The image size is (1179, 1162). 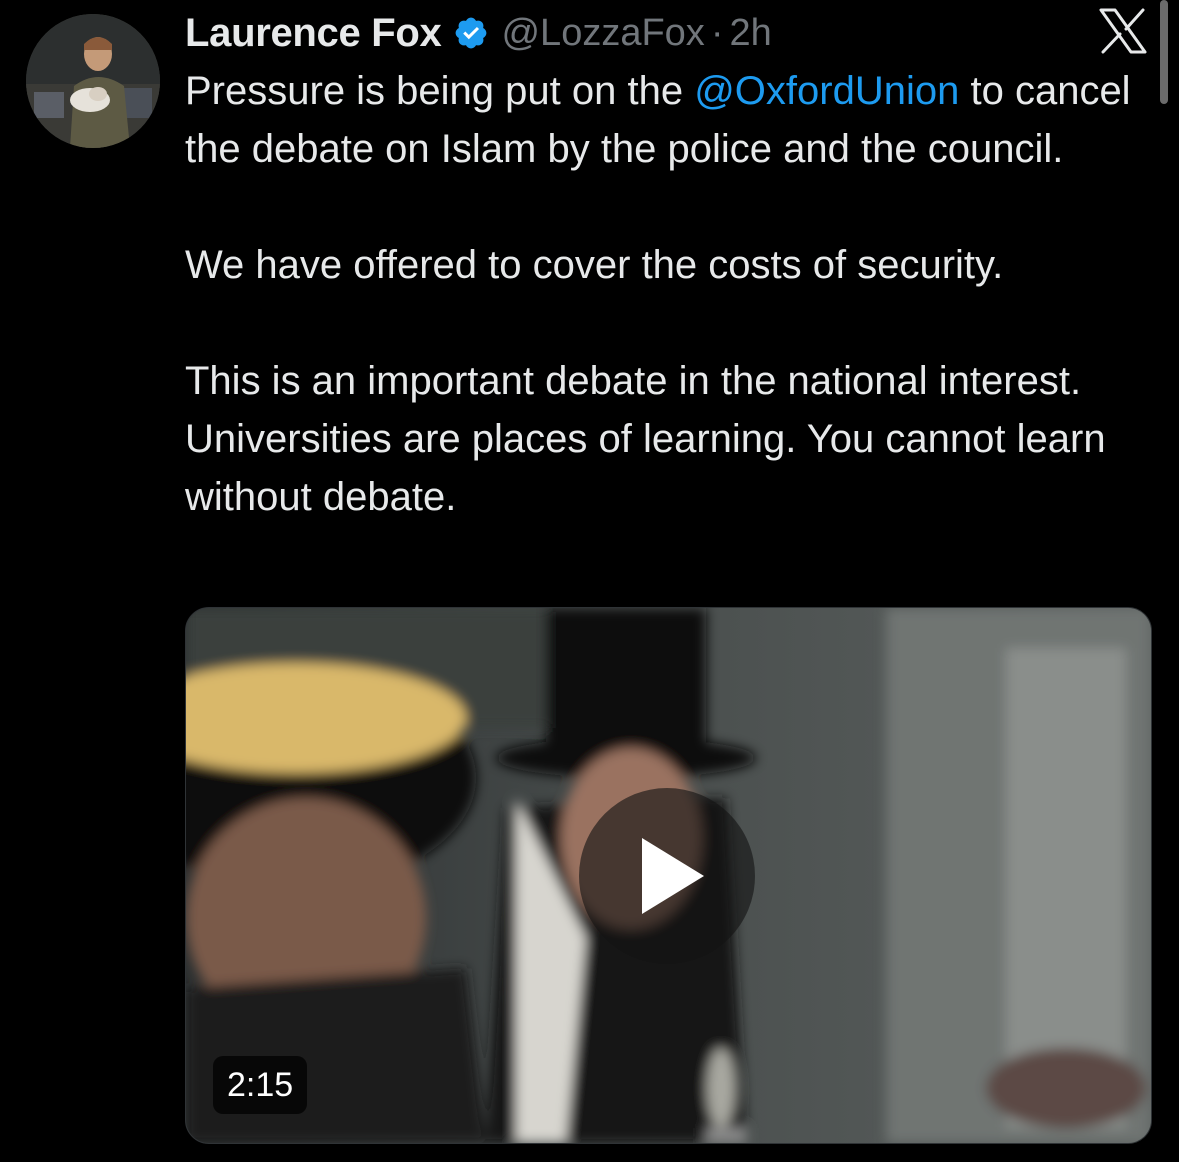 What do you see at coordinates (673, 876) in the screenshot?
I see `play-icon` at bounding box center [673, 876].